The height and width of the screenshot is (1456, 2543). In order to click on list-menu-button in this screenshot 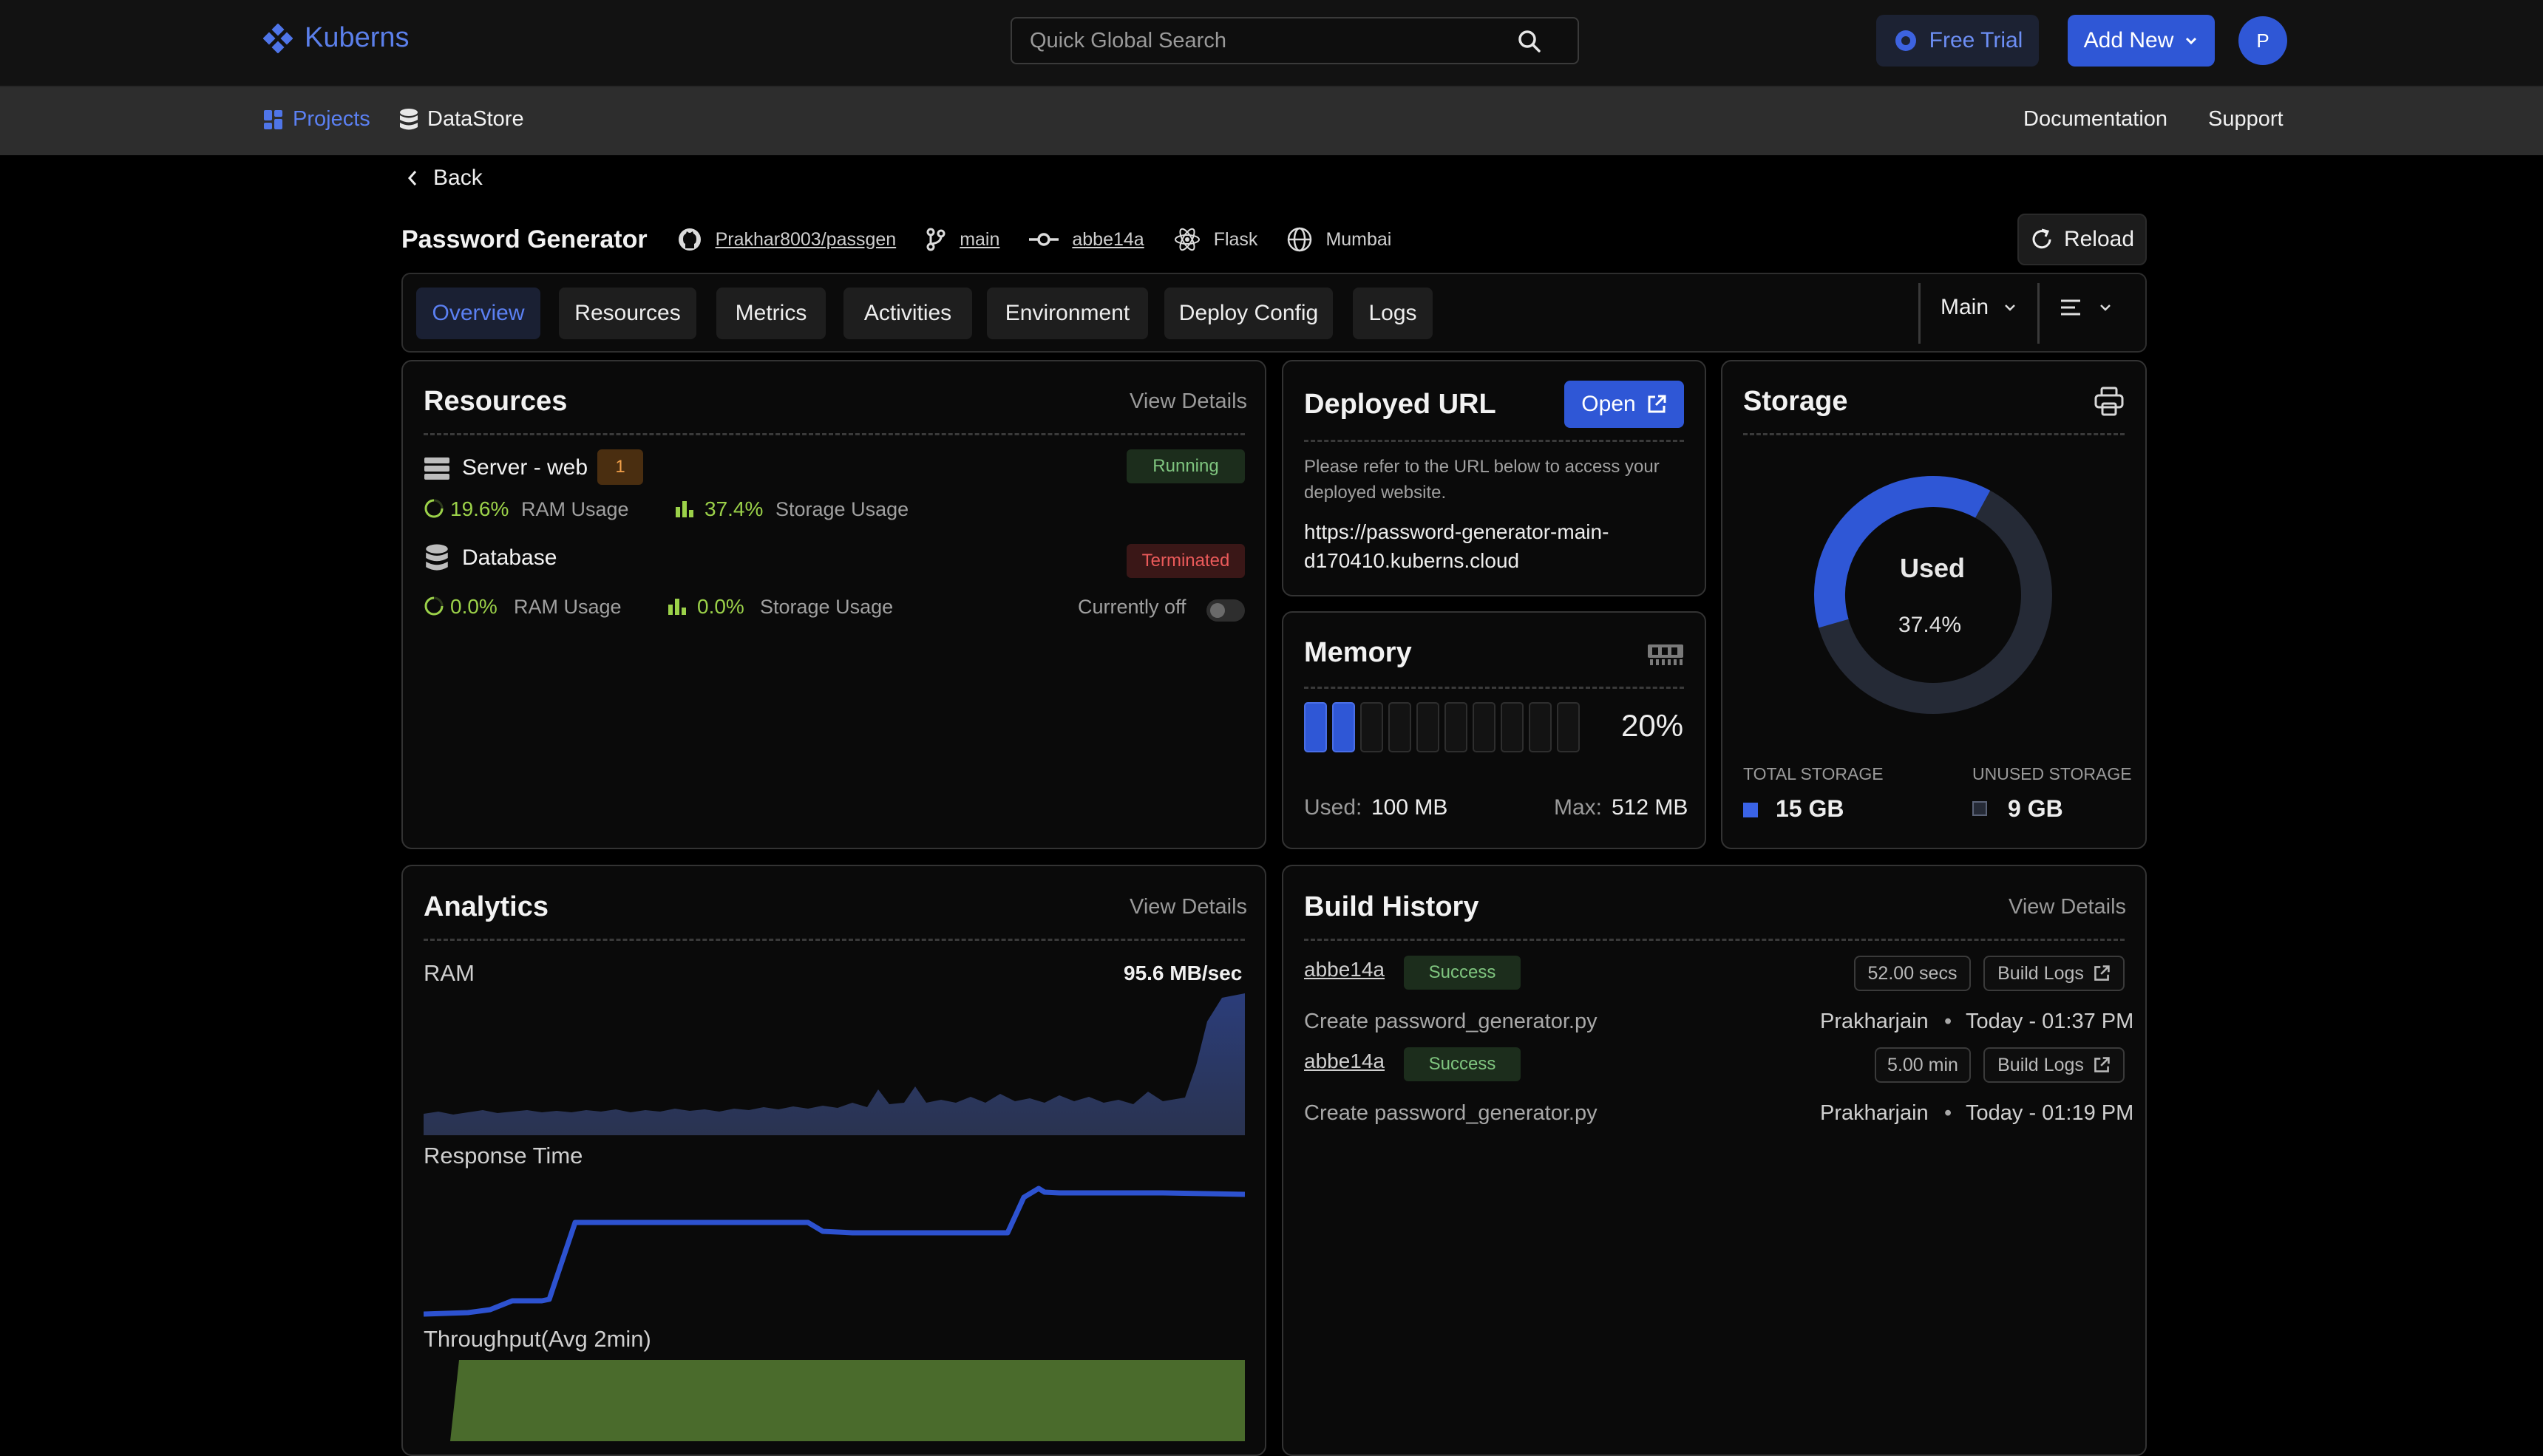, I will do `click(2085, 307)`.